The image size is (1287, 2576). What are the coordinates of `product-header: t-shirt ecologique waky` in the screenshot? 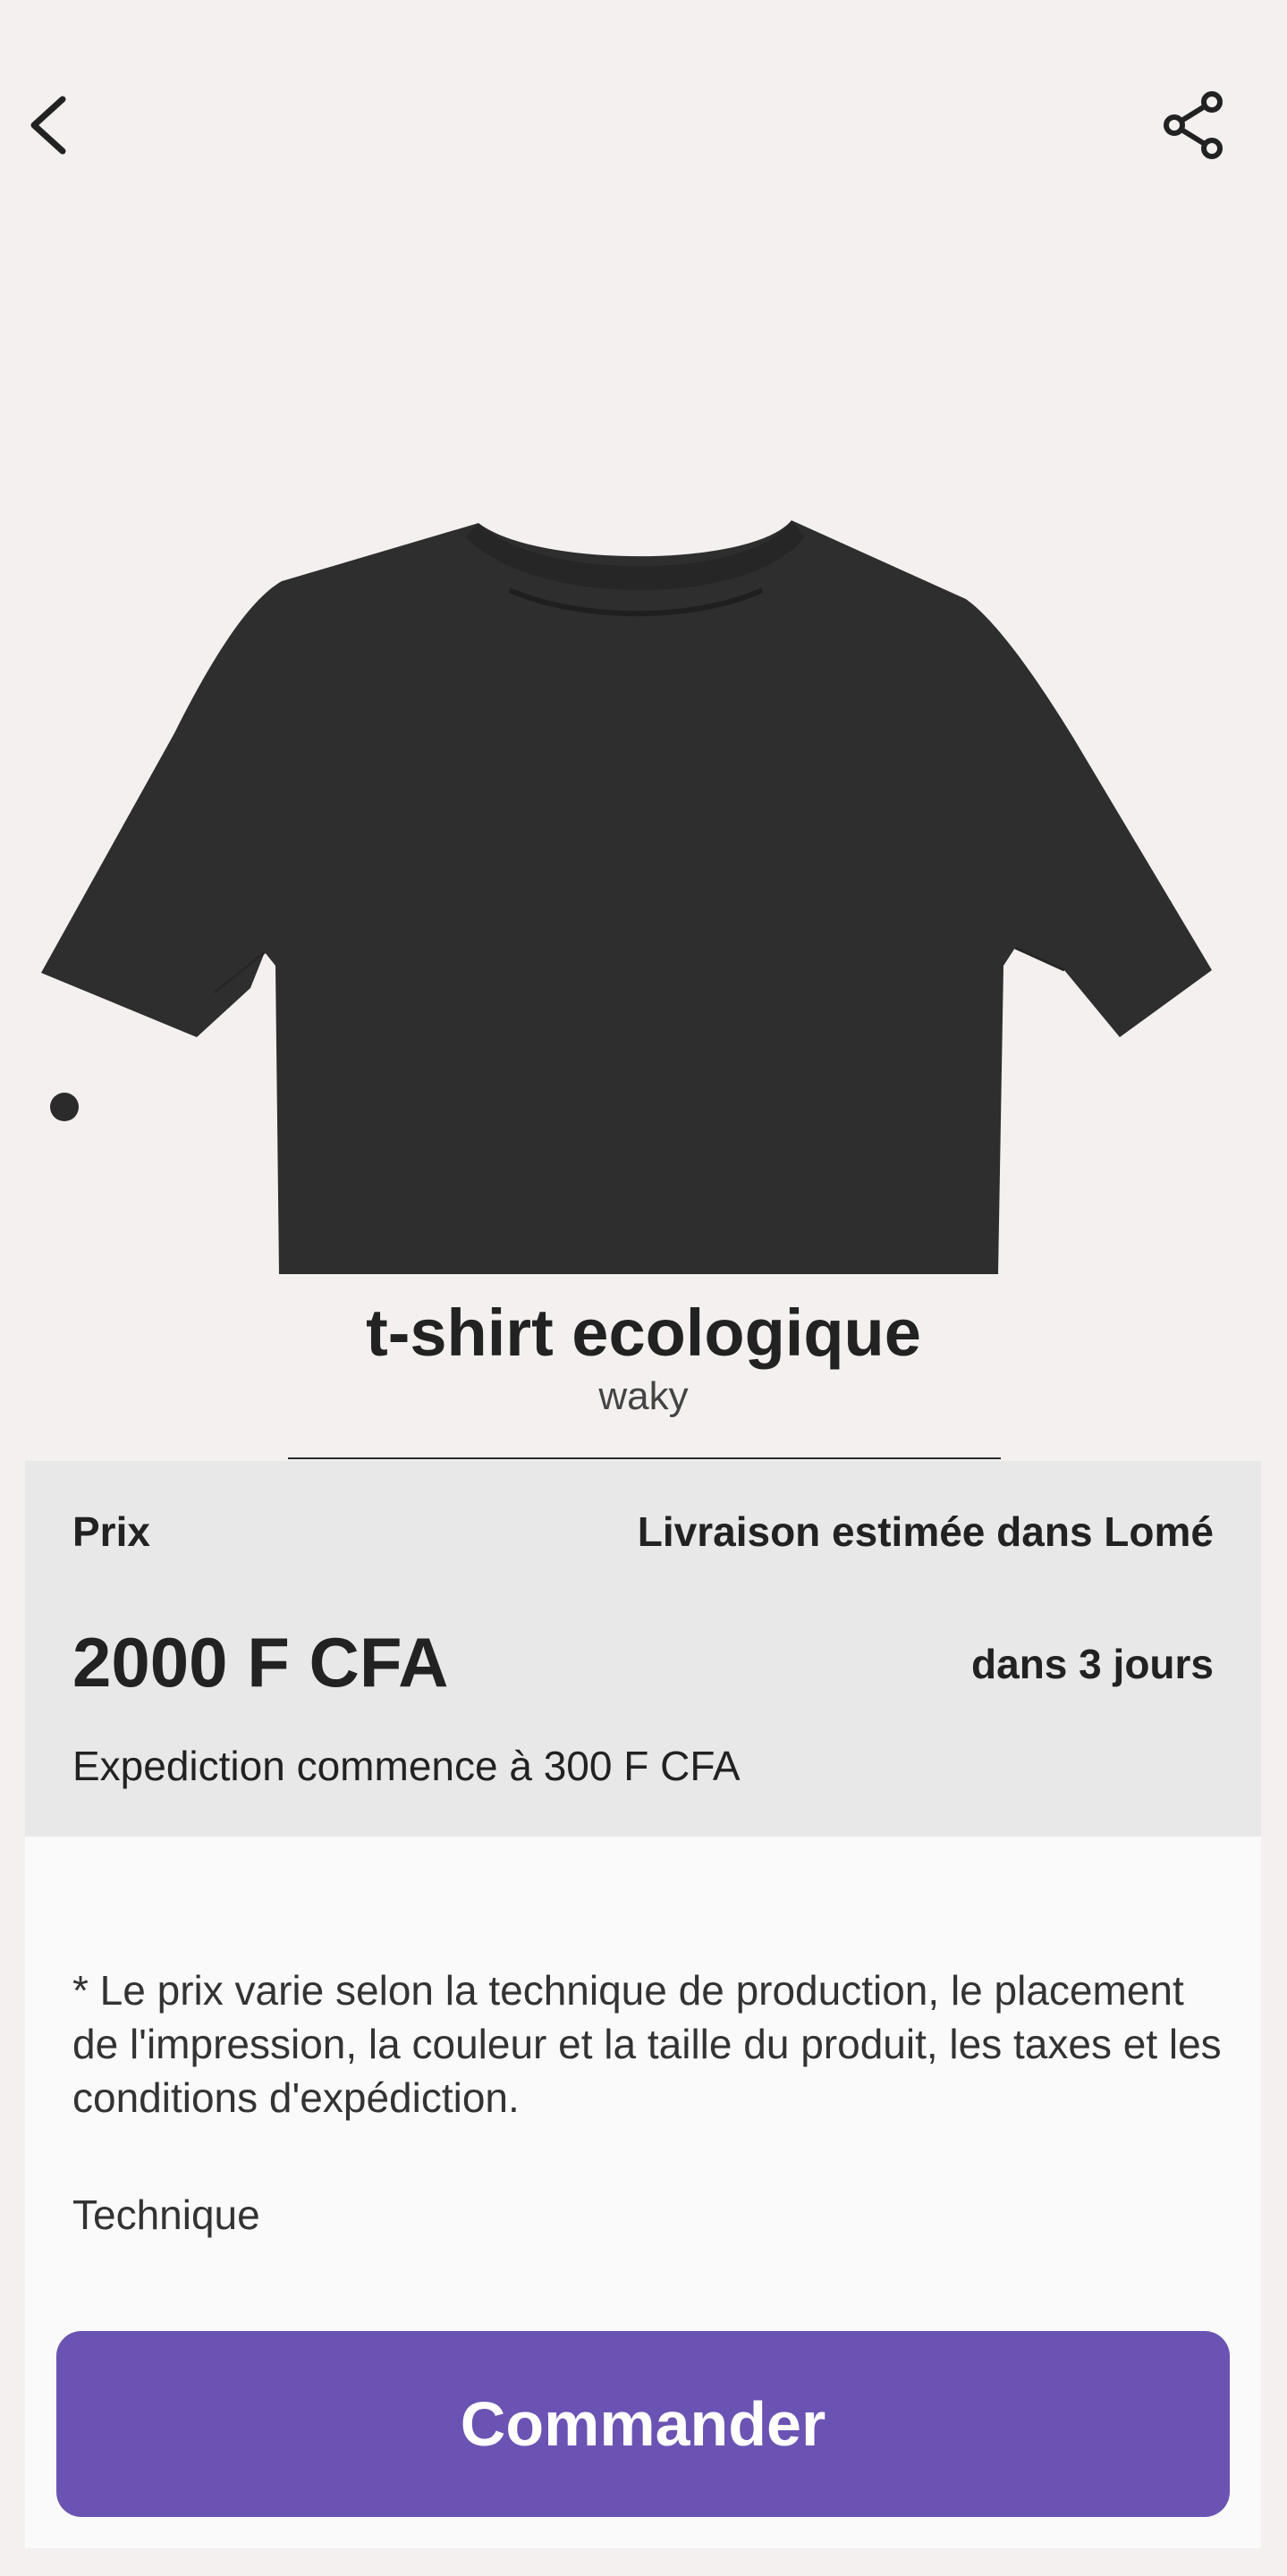 It's located at (643, 1357).